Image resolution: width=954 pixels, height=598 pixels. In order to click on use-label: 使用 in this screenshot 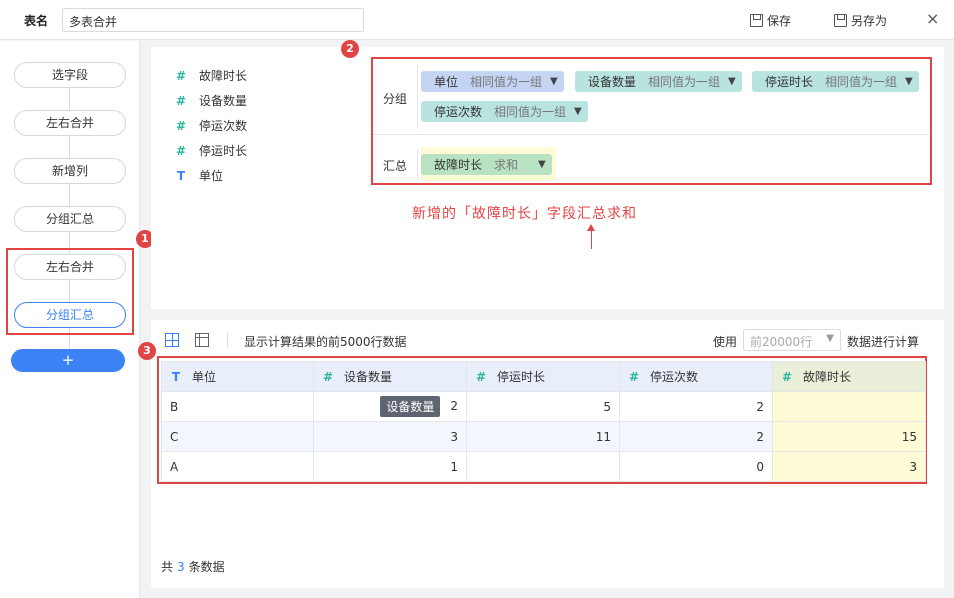, I will do `click(725, 342)`.